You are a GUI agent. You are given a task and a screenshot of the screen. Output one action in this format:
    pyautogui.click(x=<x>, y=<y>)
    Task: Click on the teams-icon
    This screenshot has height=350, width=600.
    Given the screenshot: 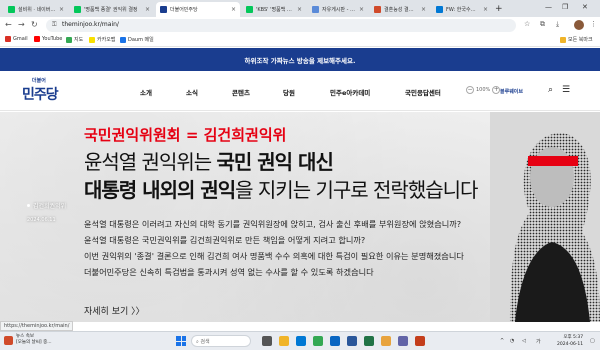 What is the action you would take?
    pyautogui.click(x=403, y=341)
    